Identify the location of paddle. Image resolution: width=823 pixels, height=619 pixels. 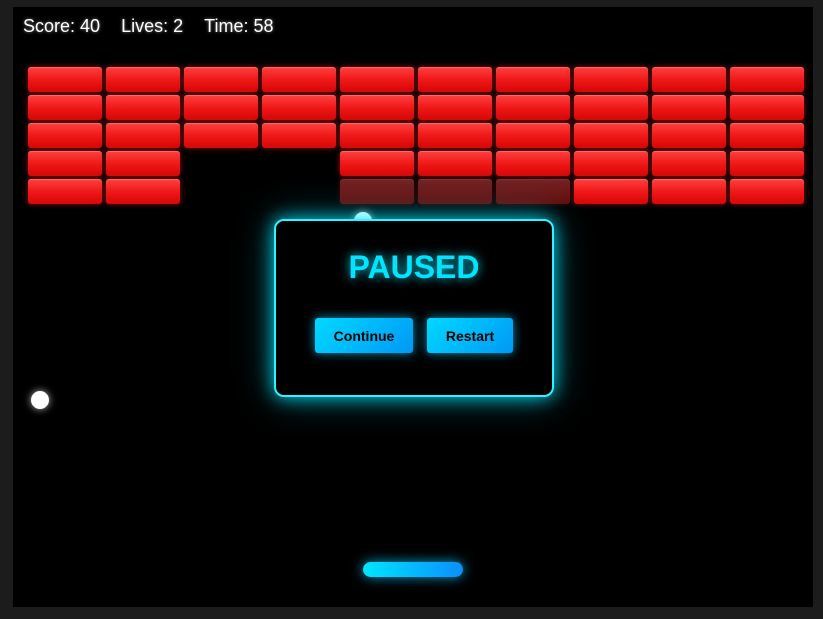
(413, 569).